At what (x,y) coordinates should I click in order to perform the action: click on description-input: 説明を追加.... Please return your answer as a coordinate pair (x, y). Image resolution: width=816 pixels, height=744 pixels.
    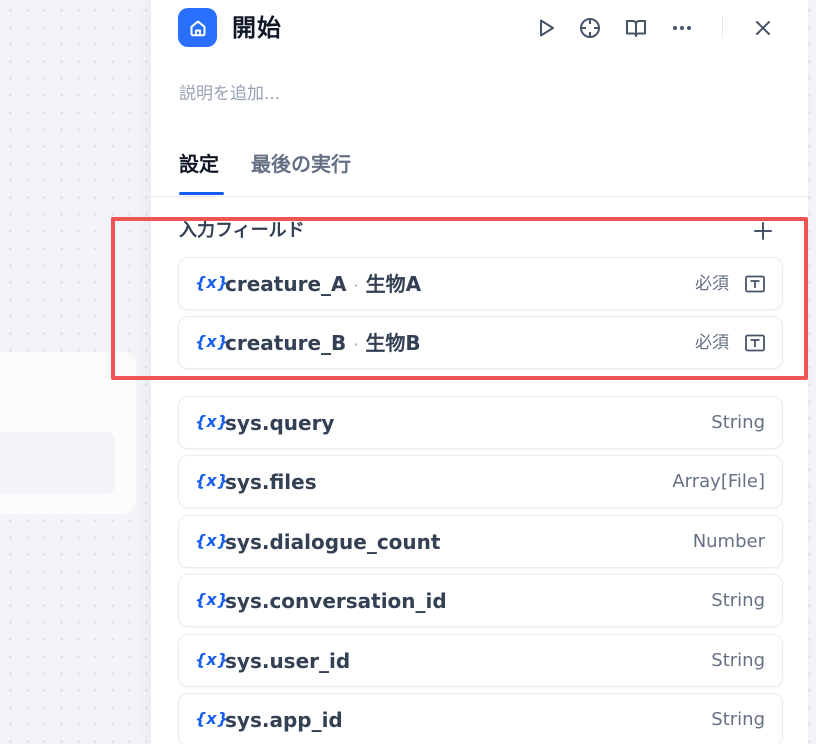
    Looking at the image, I should click on (229, 94).